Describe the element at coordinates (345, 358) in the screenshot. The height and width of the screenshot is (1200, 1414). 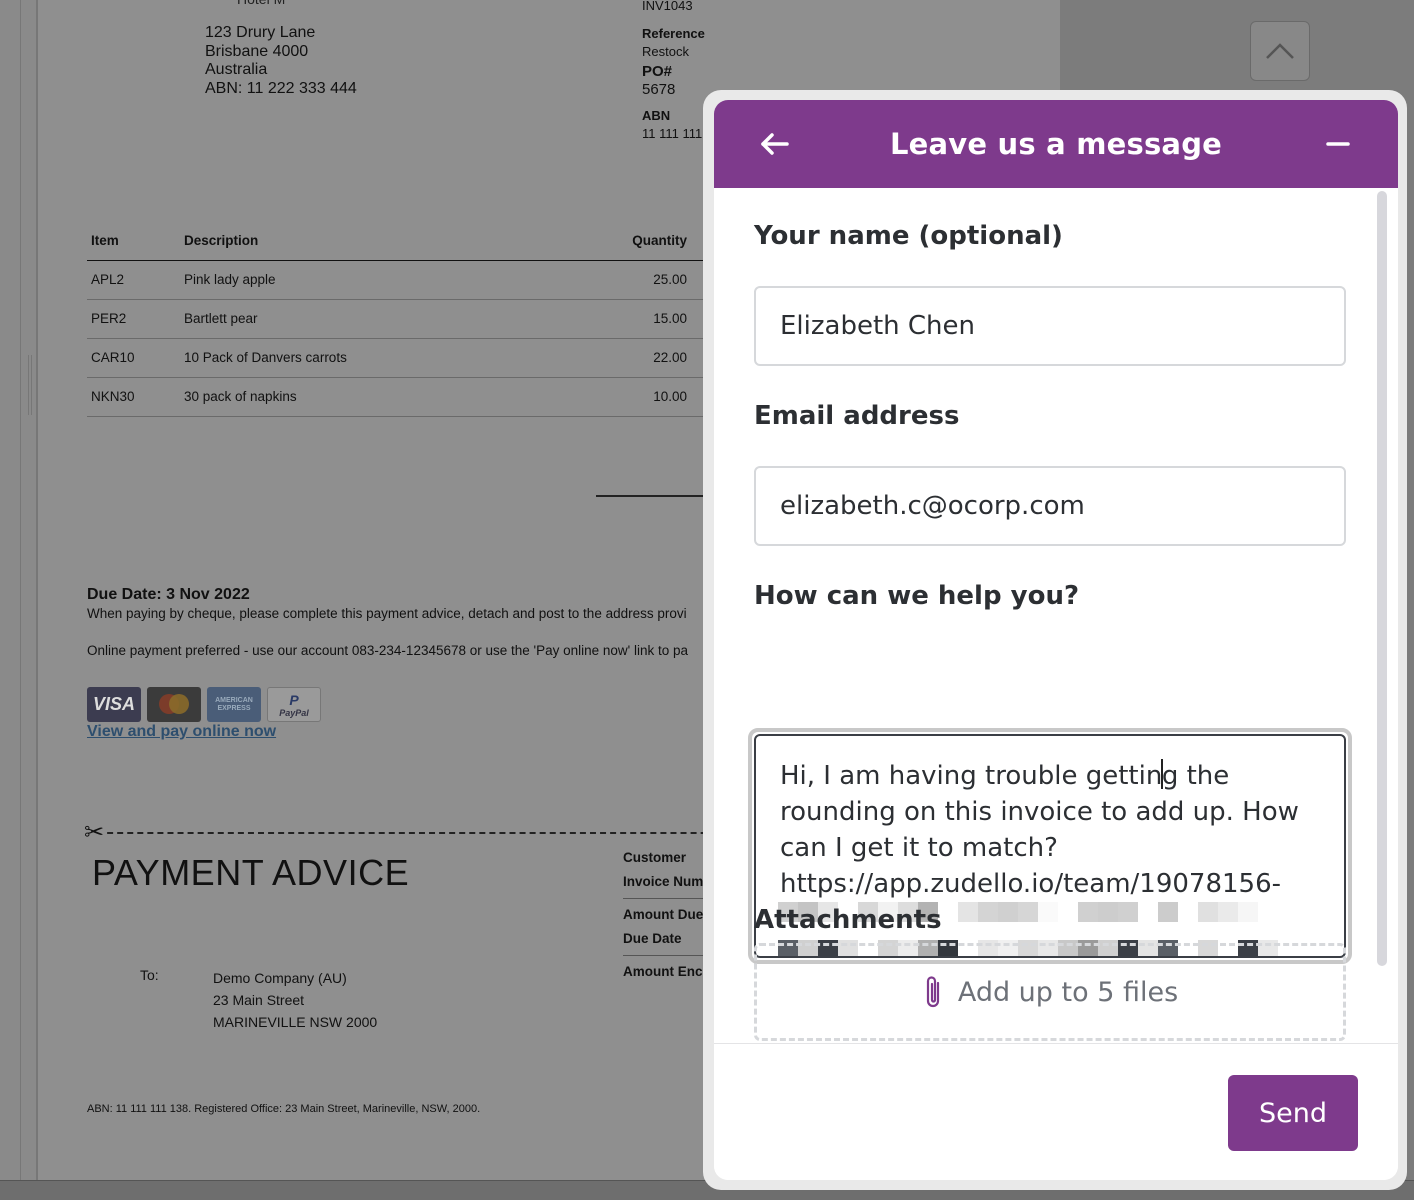
I see `item-description: 10 Pack of Danvers carrots` at that location.